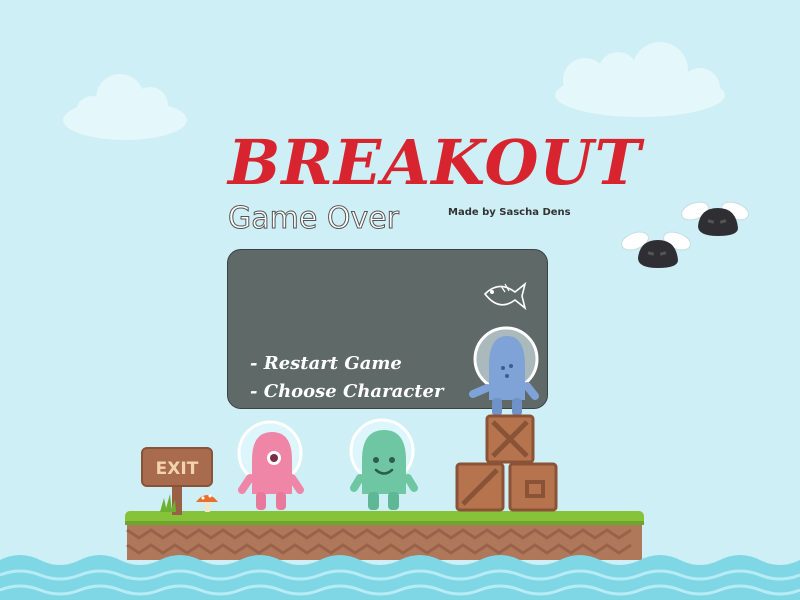 The width and height of the screenshot is (800, 600). What do you see at coordinates (506, 373) in the screenshot?
I see `blue-alien-character` at bounding box center [506, 373].